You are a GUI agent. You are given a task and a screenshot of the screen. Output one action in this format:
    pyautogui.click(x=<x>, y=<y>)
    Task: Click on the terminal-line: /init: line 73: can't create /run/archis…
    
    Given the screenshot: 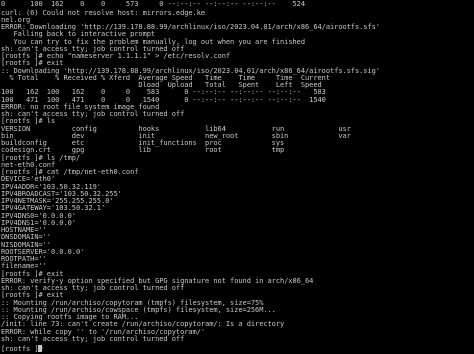 What is the action you would take?
    pyautogui.click(x=143, y=324)
    